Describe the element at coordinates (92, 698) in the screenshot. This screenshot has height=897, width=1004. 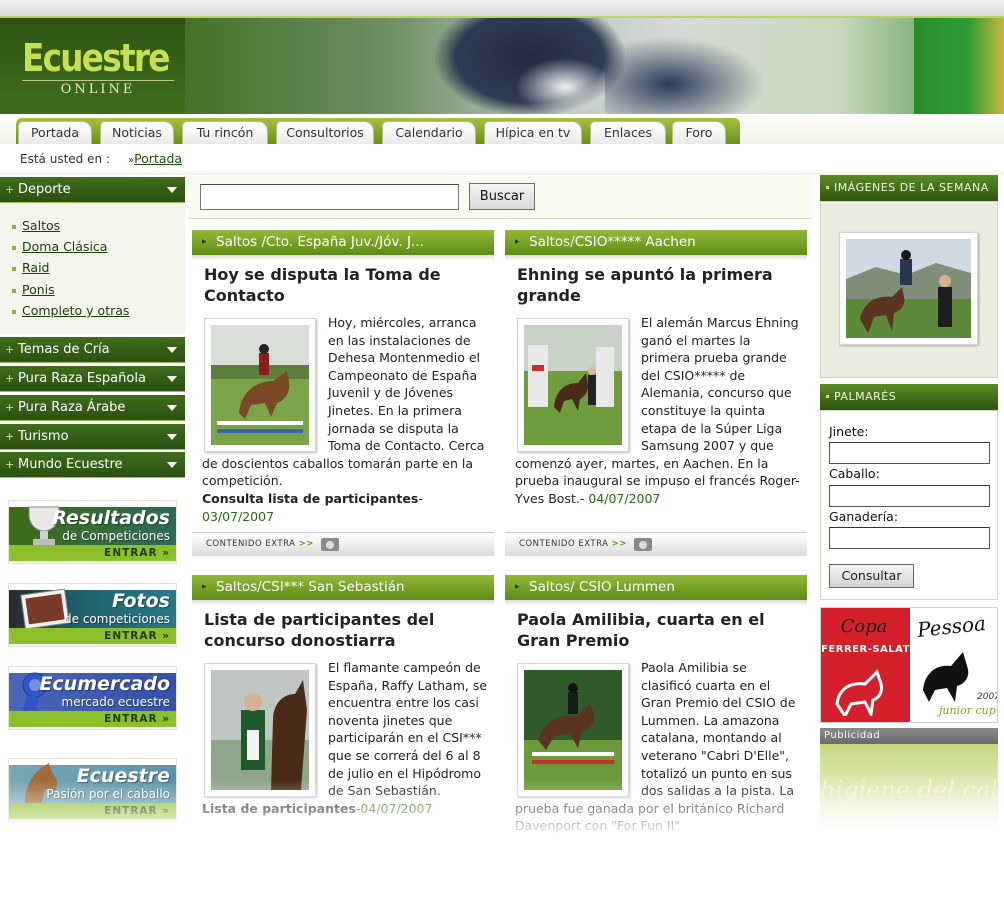
I see `banner-ecumercado: Ecumercado mercado ecuestre ENTRAR »` at that location.